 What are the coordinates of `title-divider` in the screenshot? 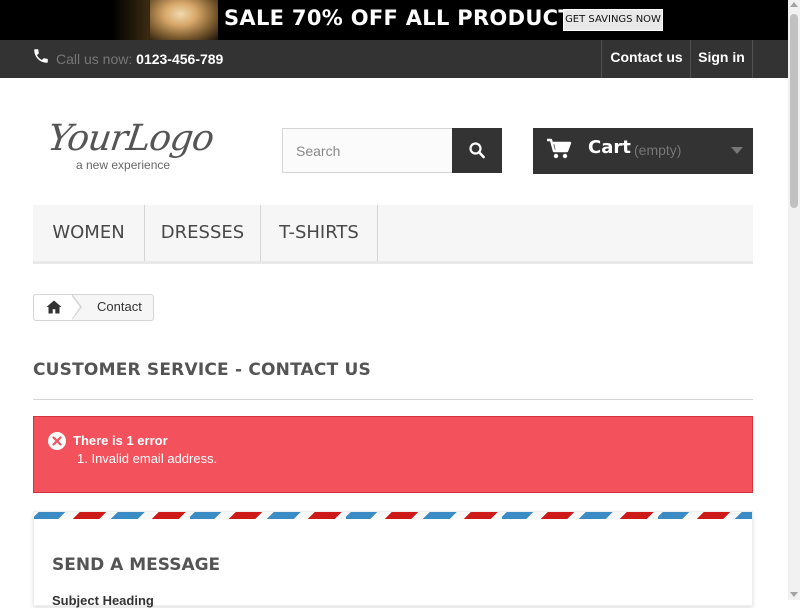 It's located at (393, 399).